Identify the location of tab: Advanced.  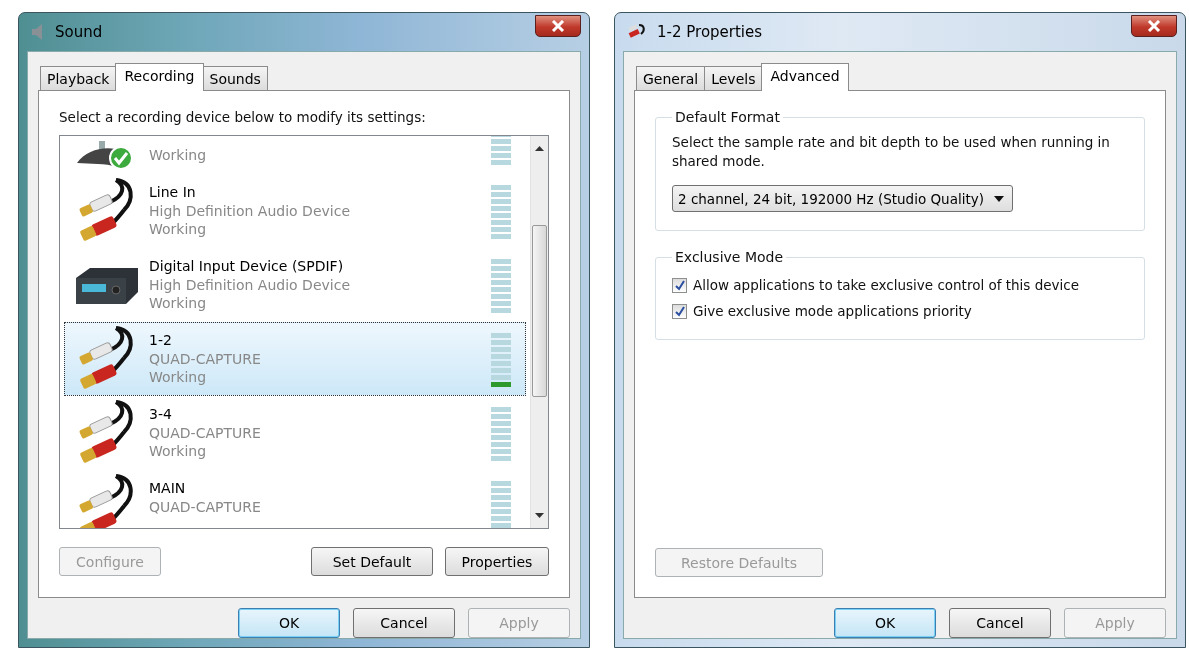
(805, 77).